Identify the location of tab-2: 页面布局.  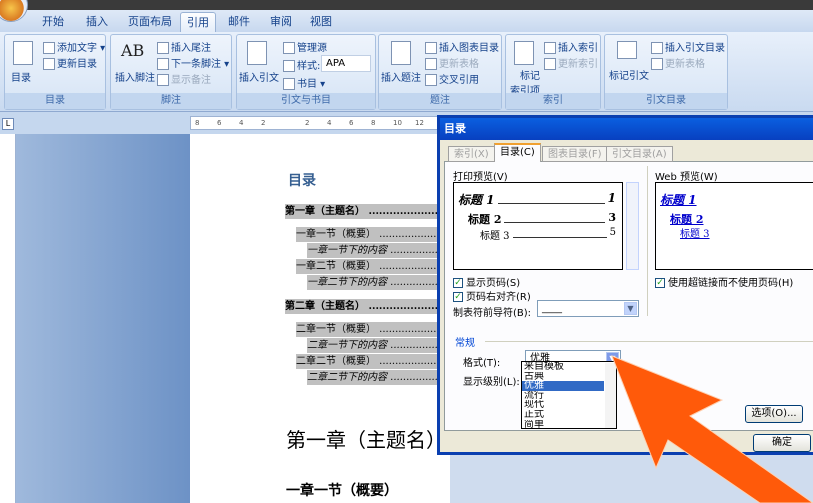
(150, 22).